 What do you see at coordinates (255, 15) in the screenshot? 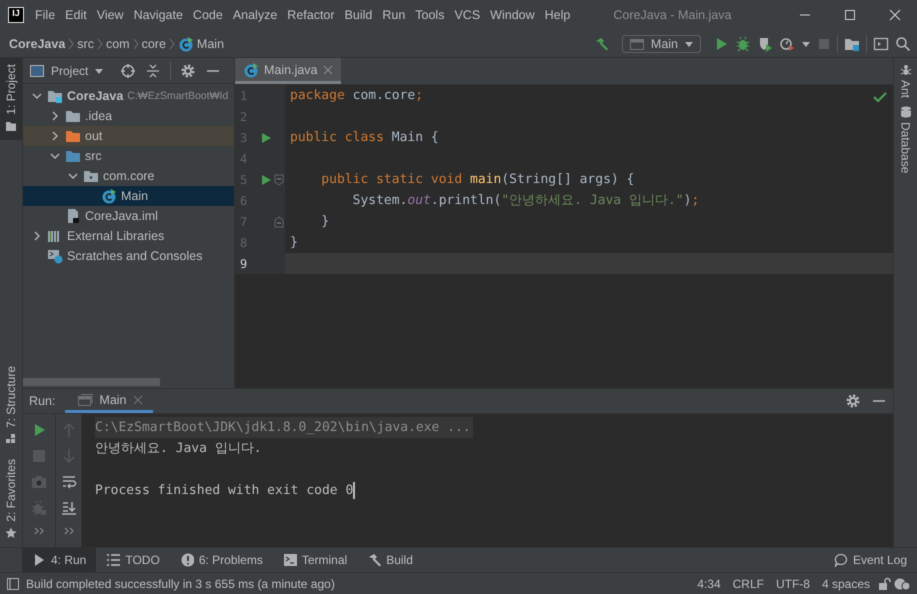
I see `menu-item: Analyze` at bounding box center [255, 15].